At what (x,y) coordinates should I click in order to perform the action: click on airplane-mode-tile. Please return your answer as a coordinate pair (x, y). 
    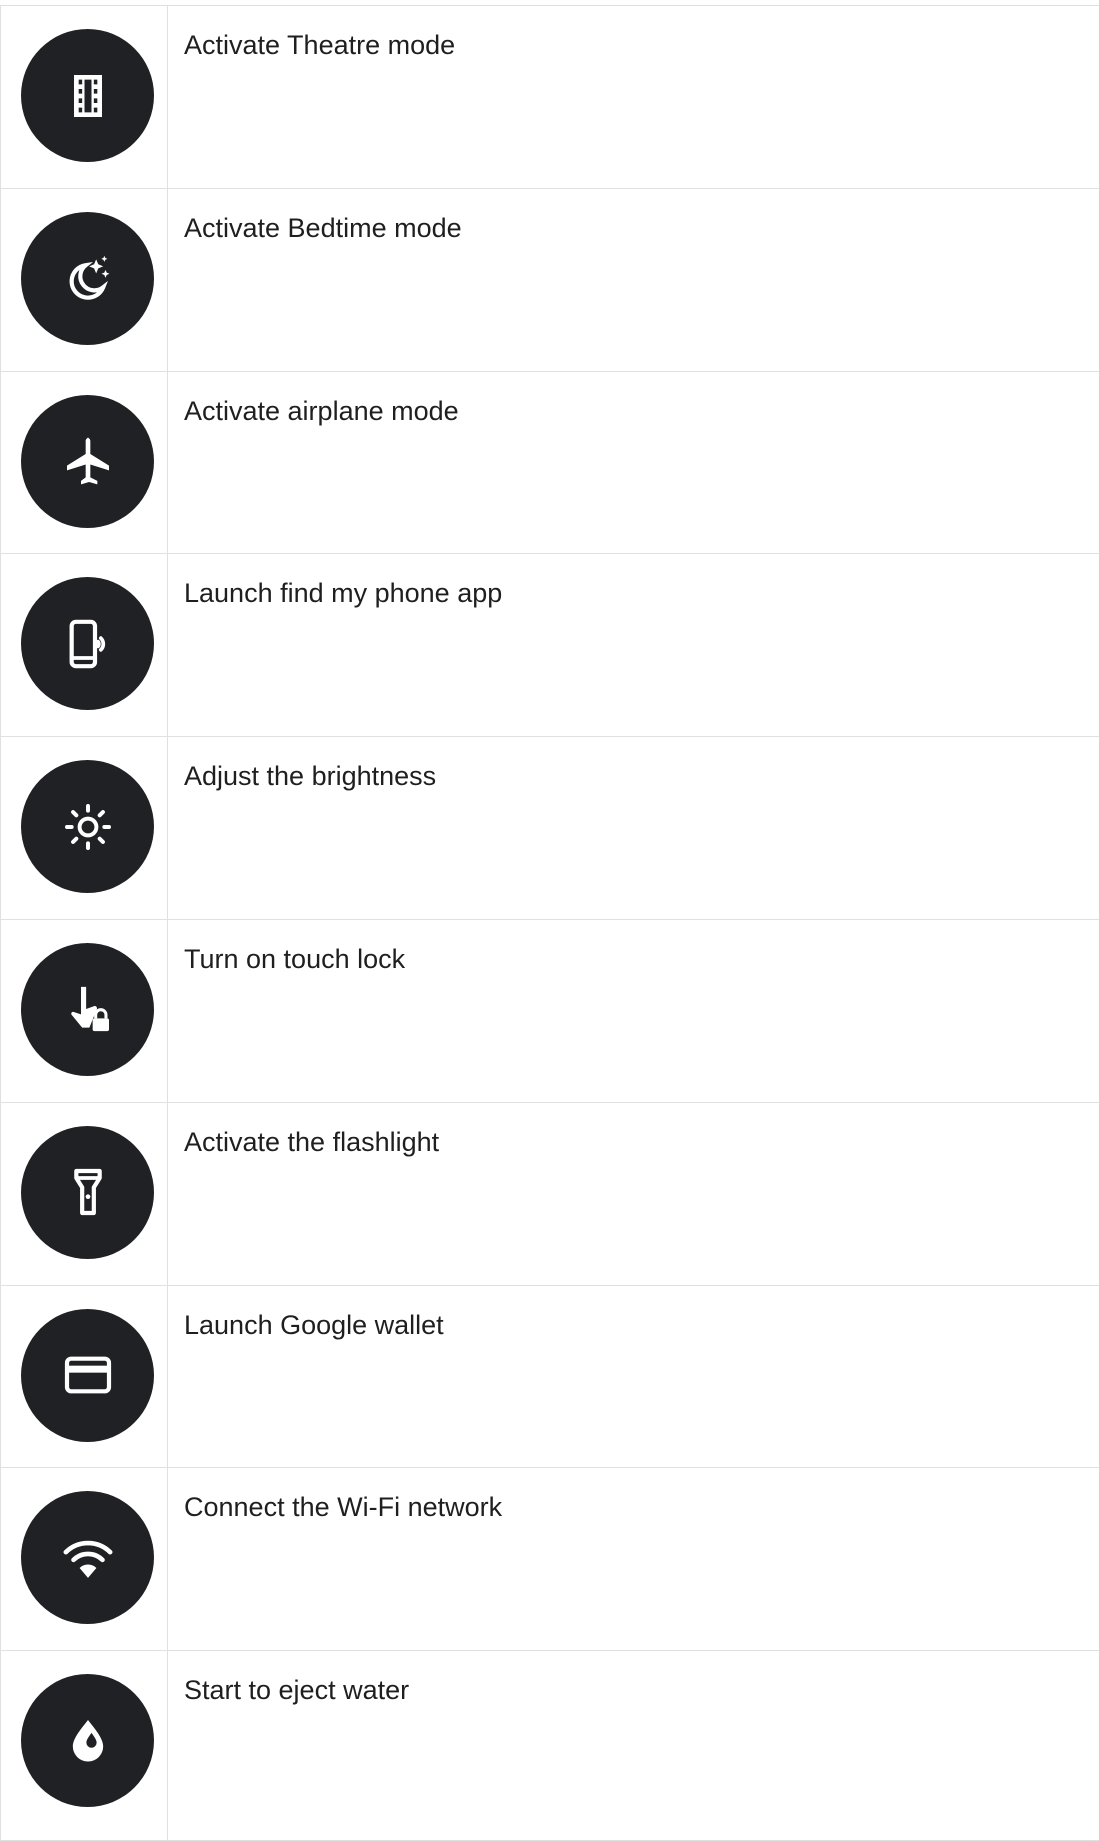
    Looking at the image, I should click on (87, 461).